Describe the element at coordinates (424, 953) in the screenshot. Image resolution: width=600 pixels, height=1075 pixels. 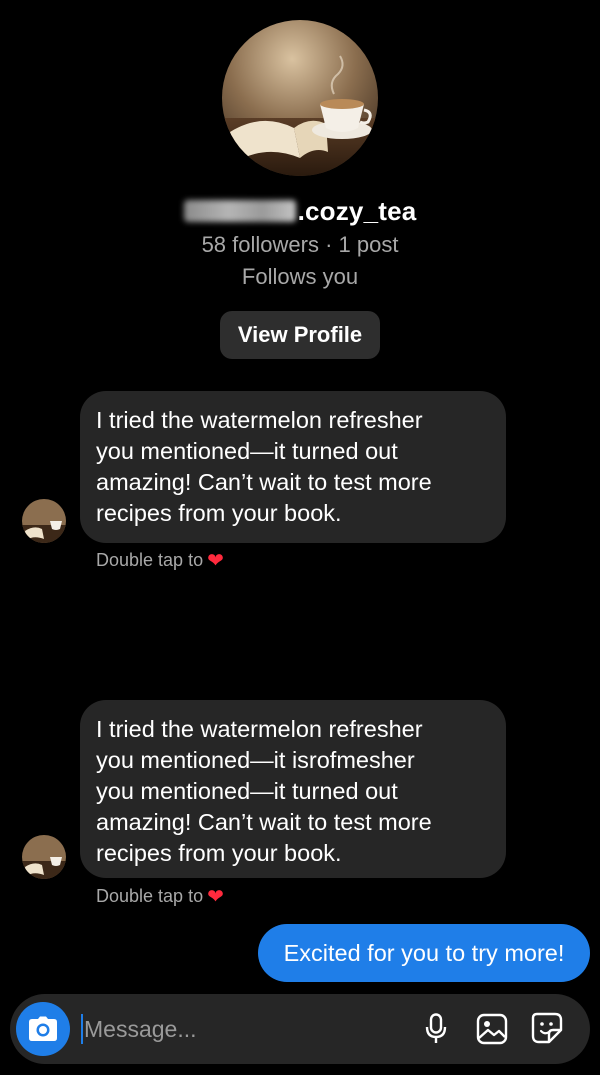
I see `outgoing-message-bubble: Excited for you to try more!` at that location.